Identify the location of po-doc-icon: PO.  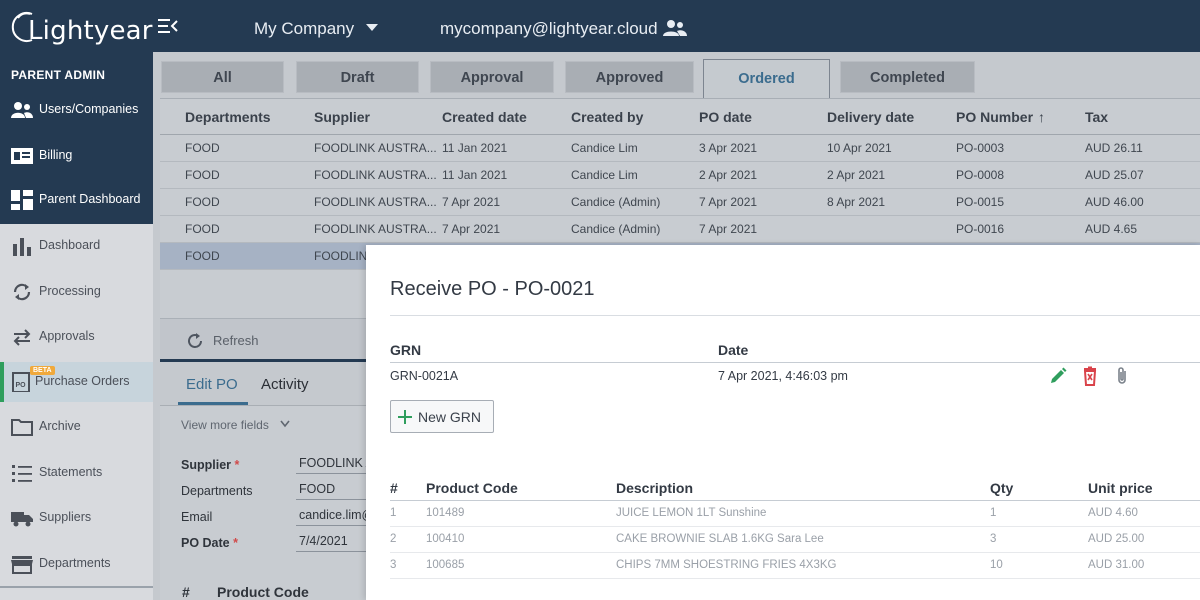
(21, 382).